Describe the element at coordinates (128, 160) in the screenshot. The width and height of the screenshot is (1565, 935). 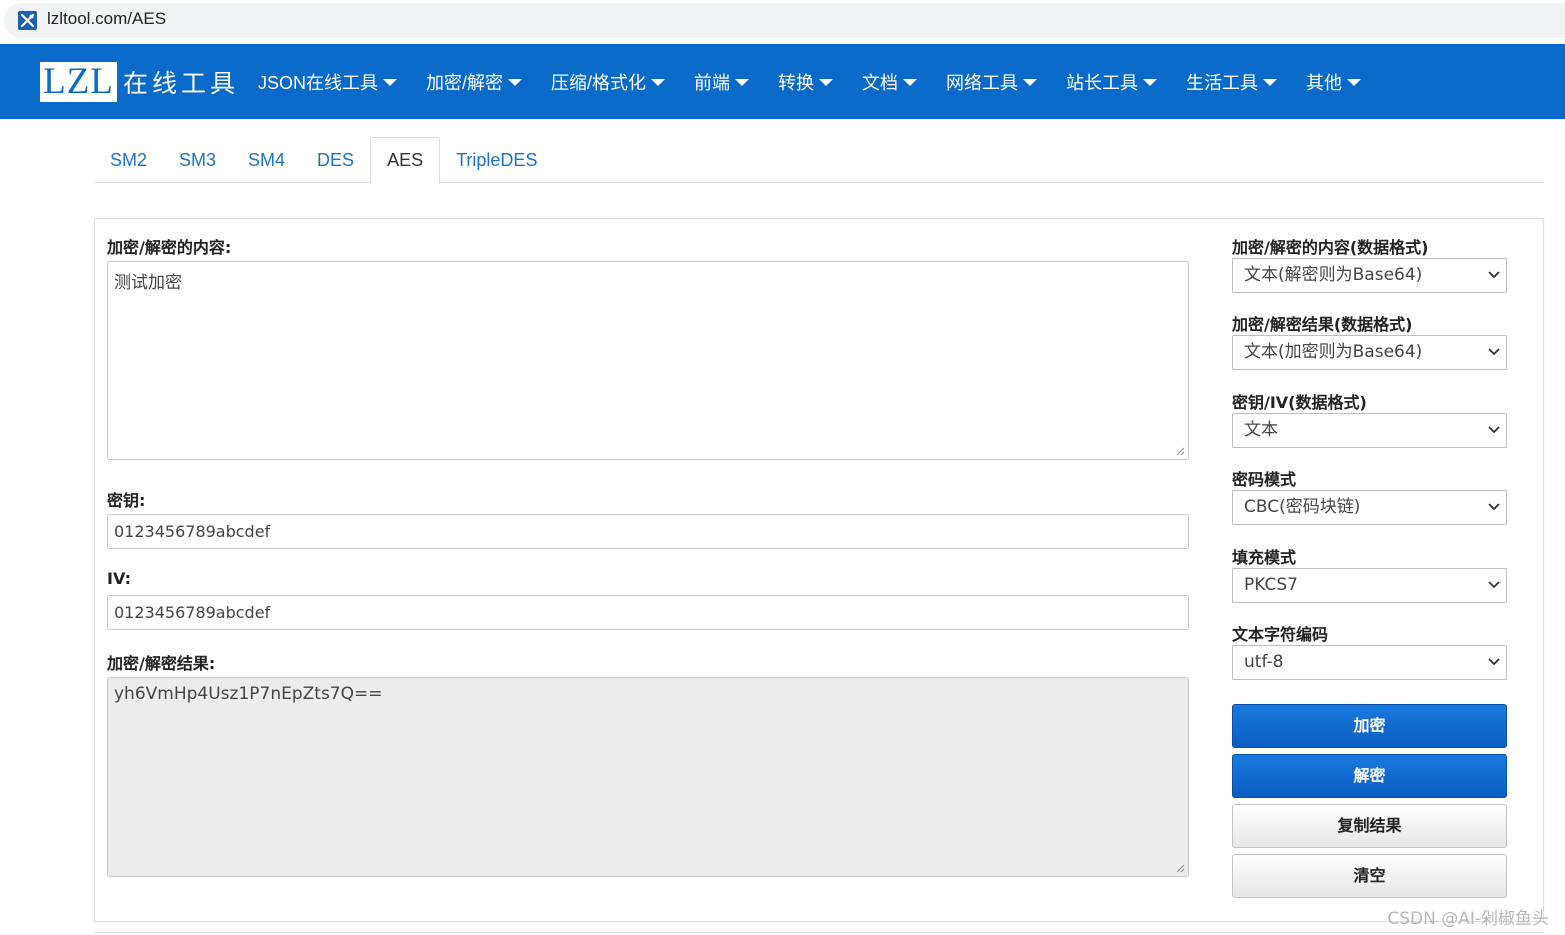
I see `tab-sm2: SM2` at that location.